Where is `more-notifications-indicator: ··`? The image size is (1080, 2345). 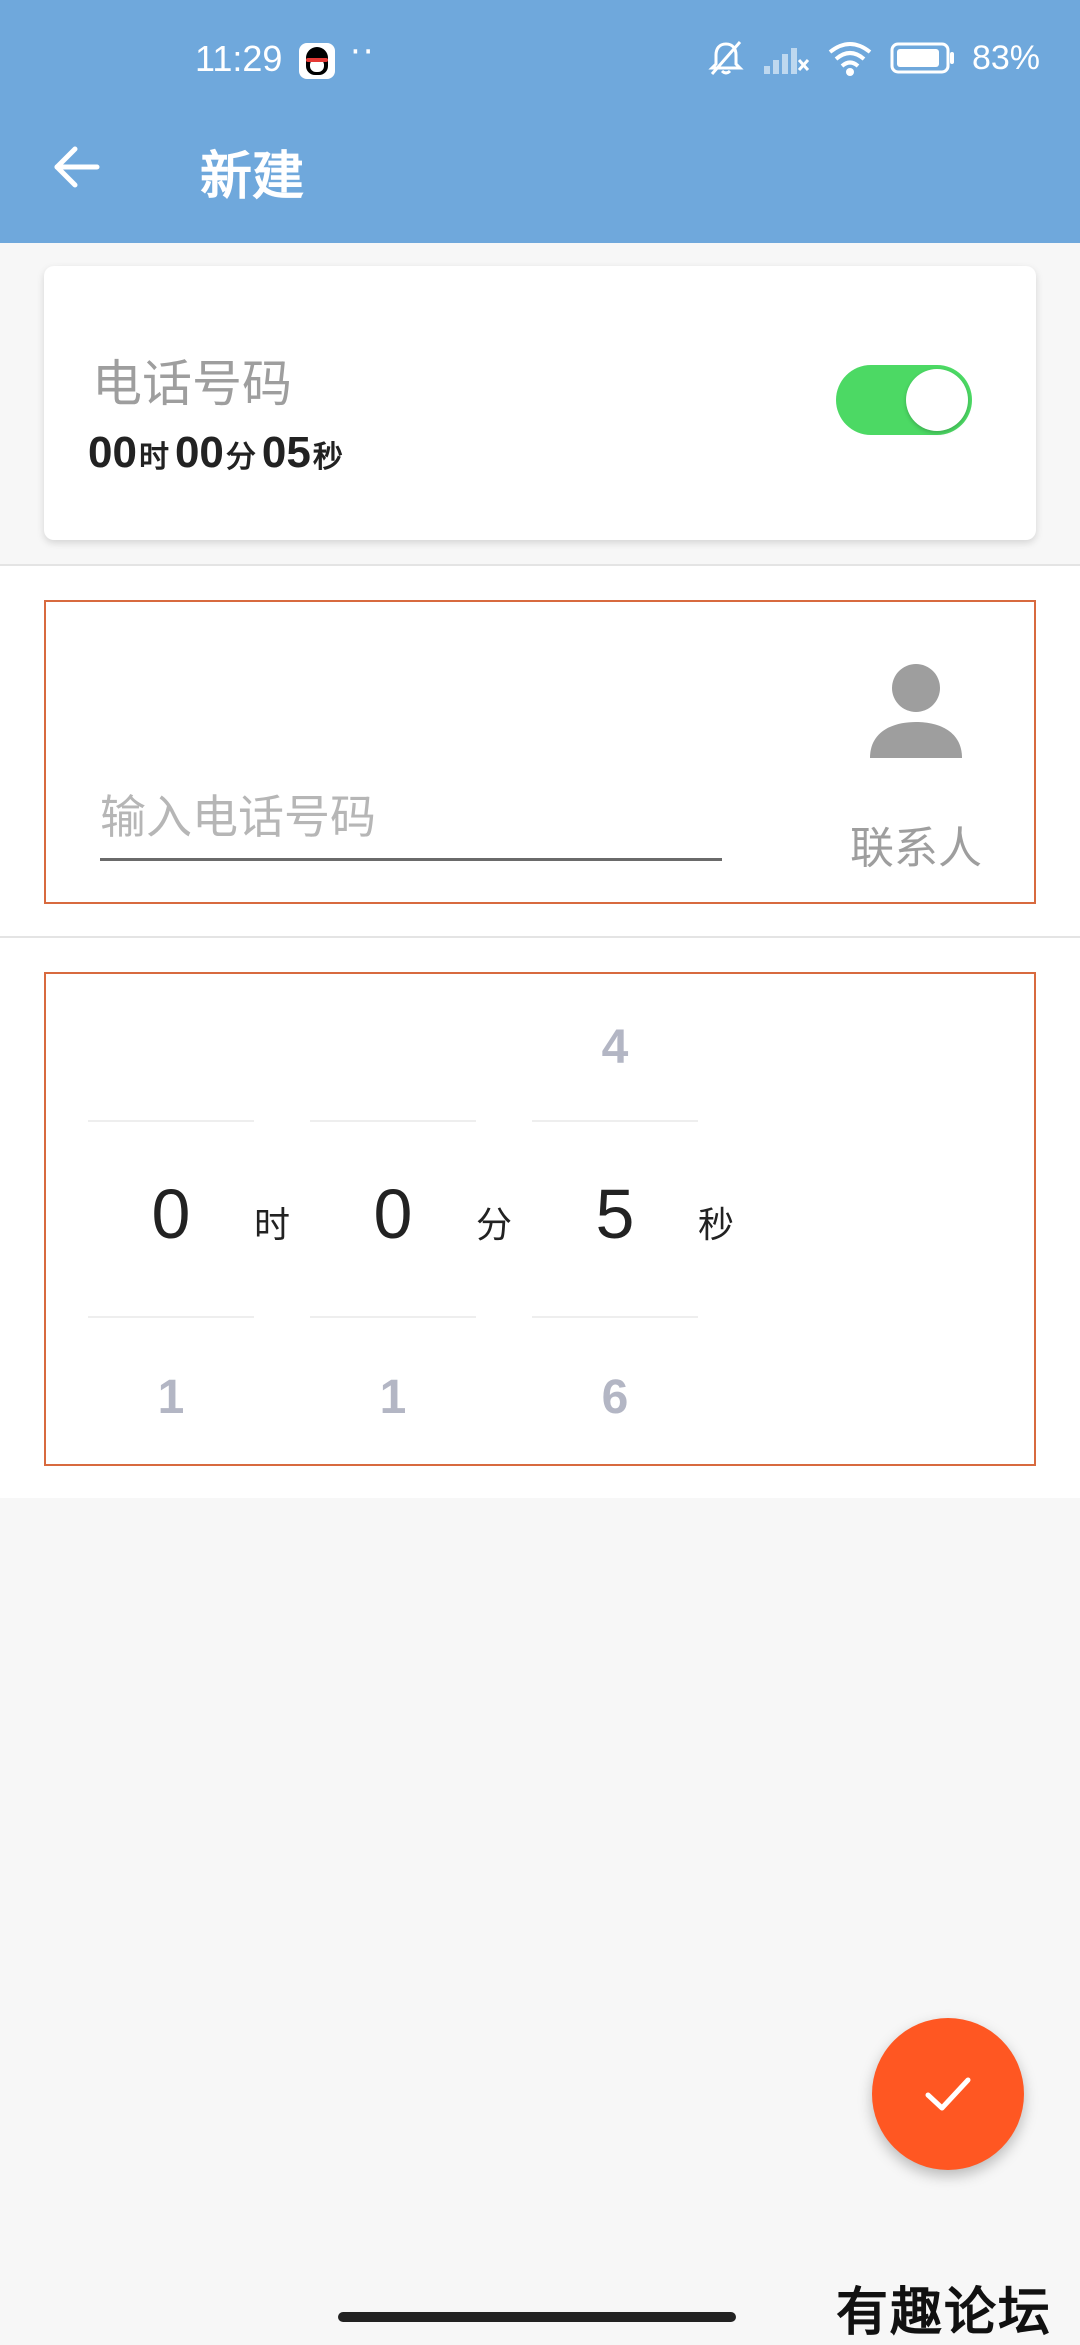 more-notifications-indicator: ·· is located at coordinates (363, 52).